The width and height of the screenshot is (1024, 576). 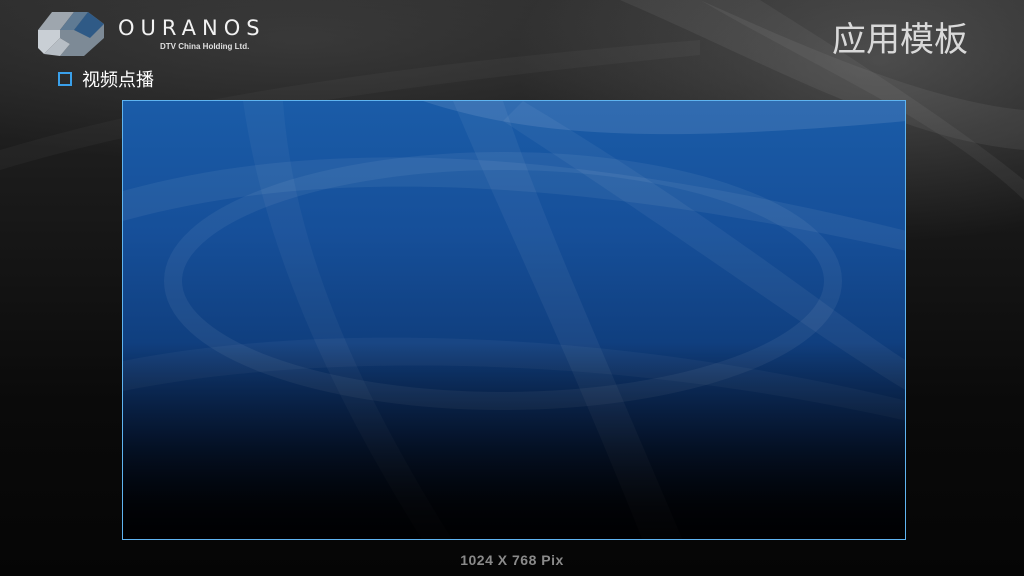 What do you see at coordinates (118, 80) in the screenshot?
I see `section-label: 视频点播` at bounding box center [118, 80].